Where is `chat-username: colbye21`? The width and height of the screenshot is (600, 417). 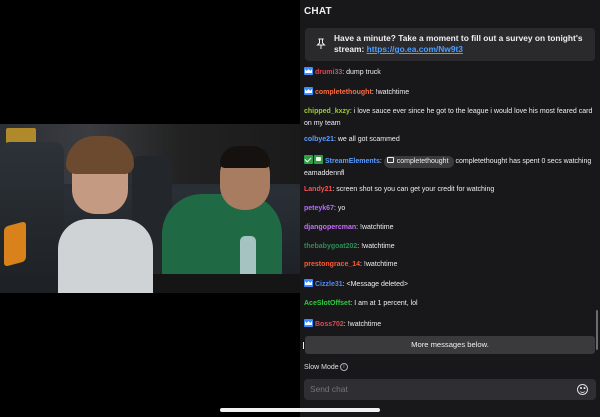
chat-username: colbye21 is located at coordinates (319, 139).